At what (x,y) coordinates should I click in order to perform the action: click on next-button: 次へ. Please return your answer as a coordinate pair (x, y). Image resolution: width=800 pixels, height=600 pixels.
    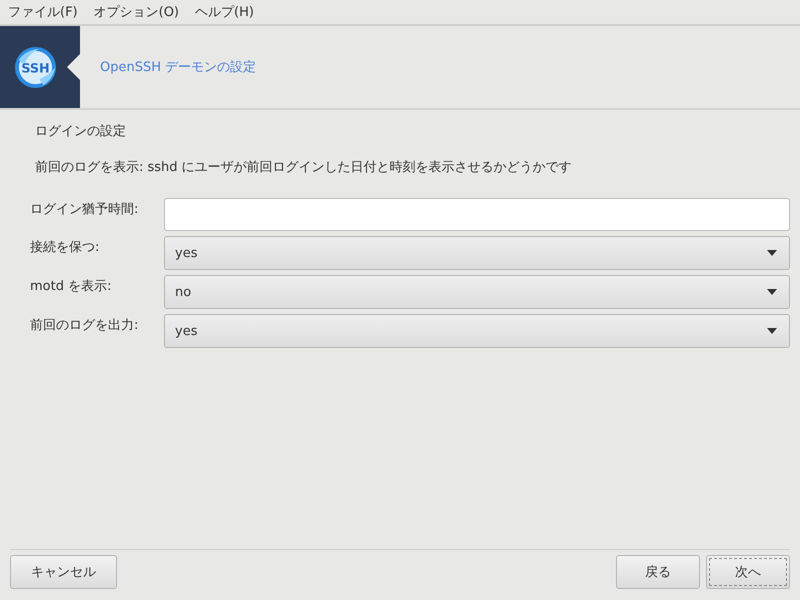
    Looking at the image, I should click on (748, 572).